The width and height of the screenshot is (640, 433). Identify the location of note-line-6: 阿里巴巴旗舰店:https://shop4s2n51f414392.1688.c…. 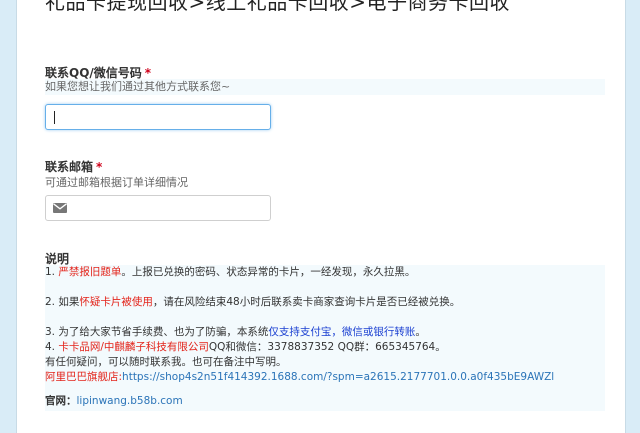
(299, 377).